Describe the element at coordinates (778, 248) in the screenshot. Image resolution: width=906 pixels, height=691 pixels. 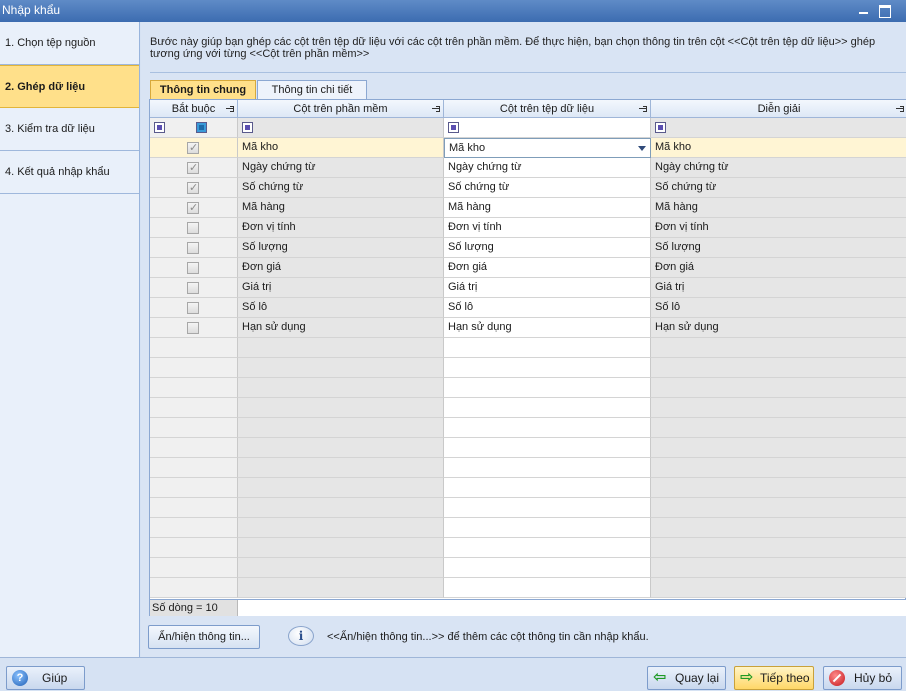
I see `description-cell: Số lượng` at that location.